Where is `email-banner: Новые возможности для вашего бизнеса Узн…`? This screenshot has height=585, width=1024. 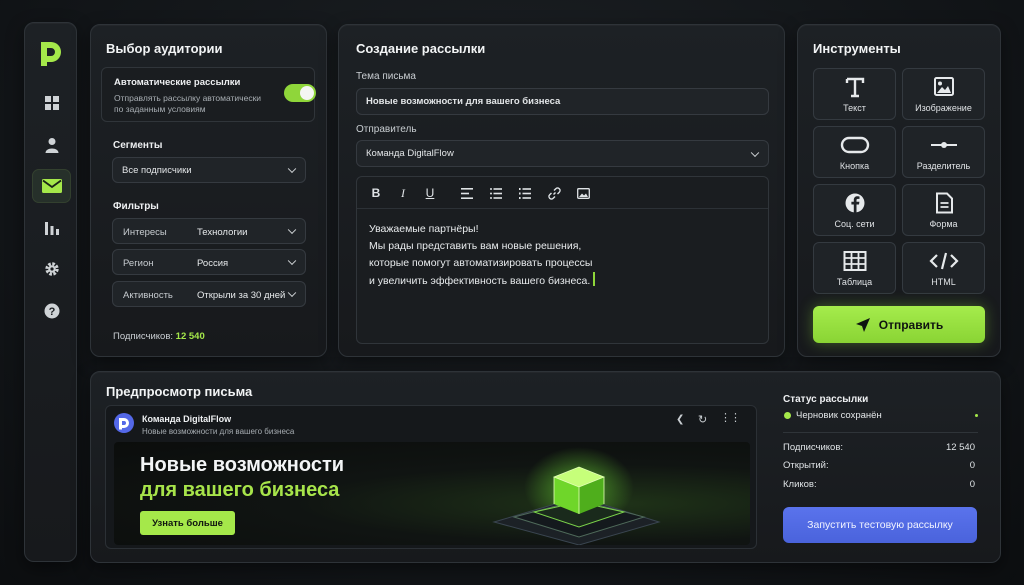 email-banner: Новые возможности для вашего бизнеса Узн… is located at coordinates (432, 493).